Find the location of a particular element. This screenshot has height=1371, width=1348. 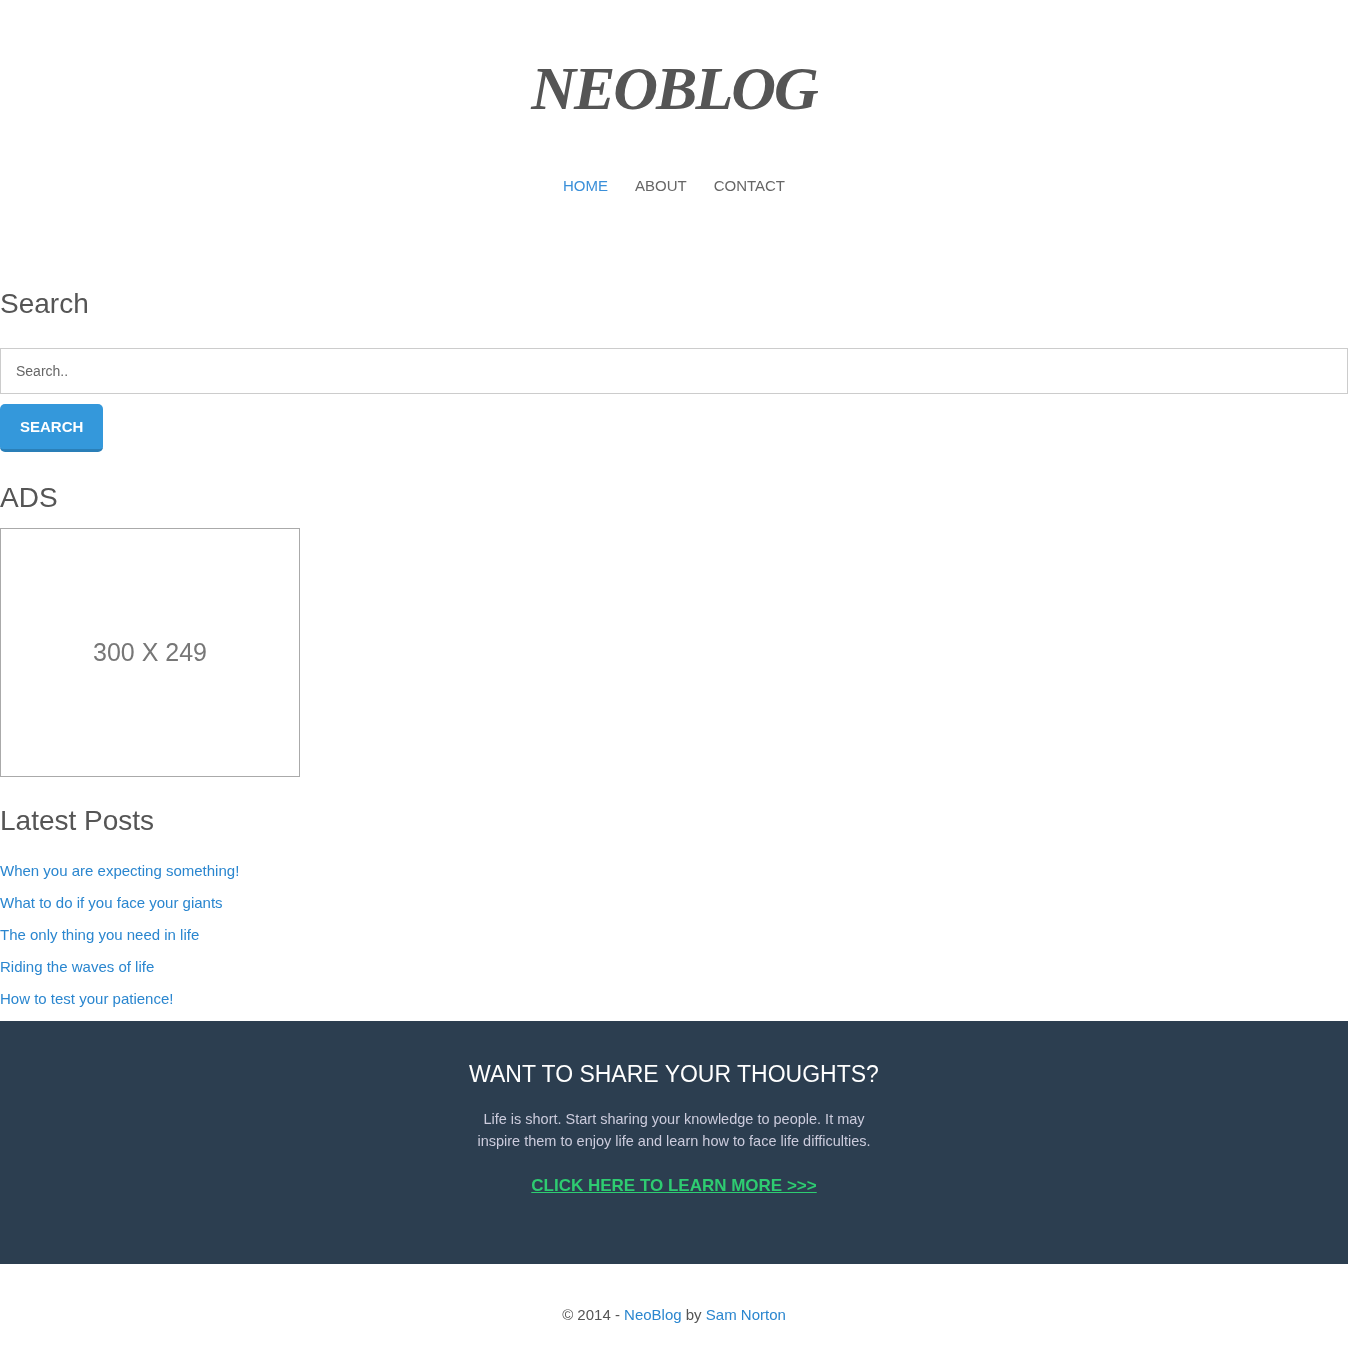

post-link: The only thing you need in life is located at coordinates (100, 935).